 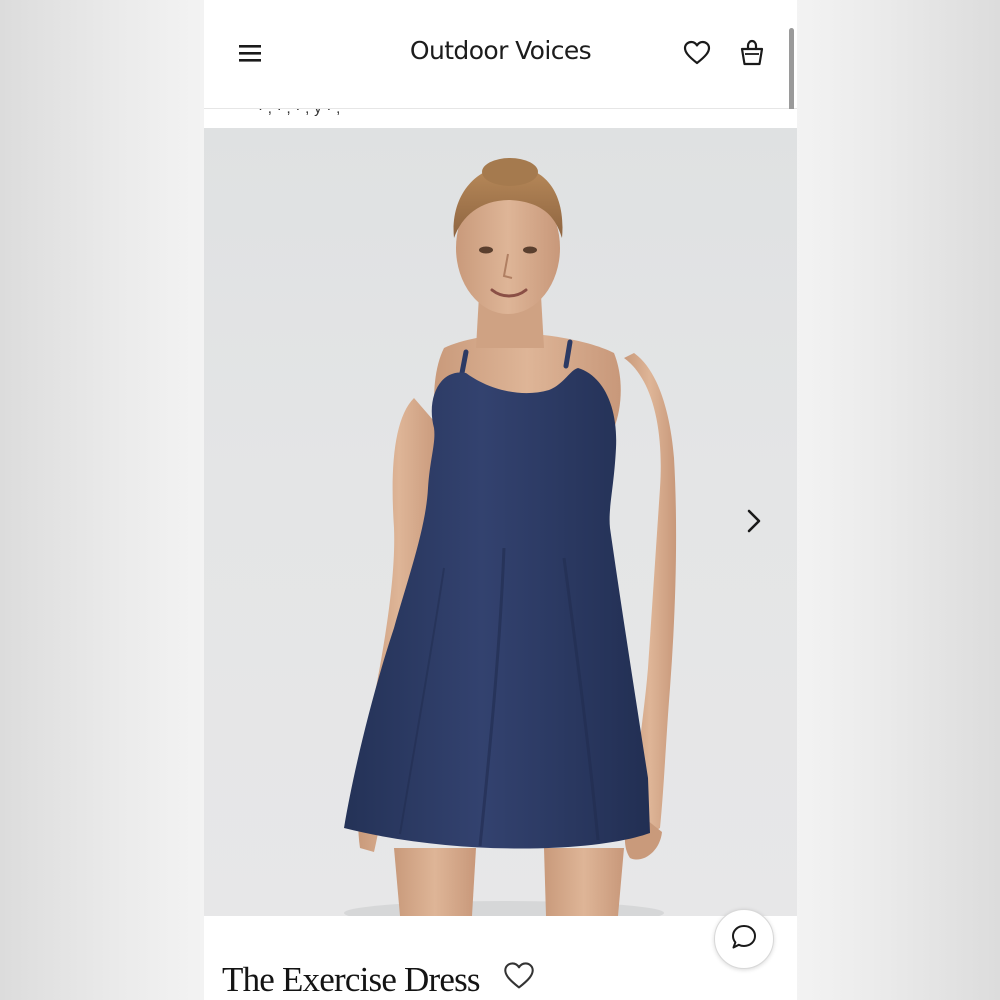 I want to click on chat-bubble-icon, so click(x=744, y=939).